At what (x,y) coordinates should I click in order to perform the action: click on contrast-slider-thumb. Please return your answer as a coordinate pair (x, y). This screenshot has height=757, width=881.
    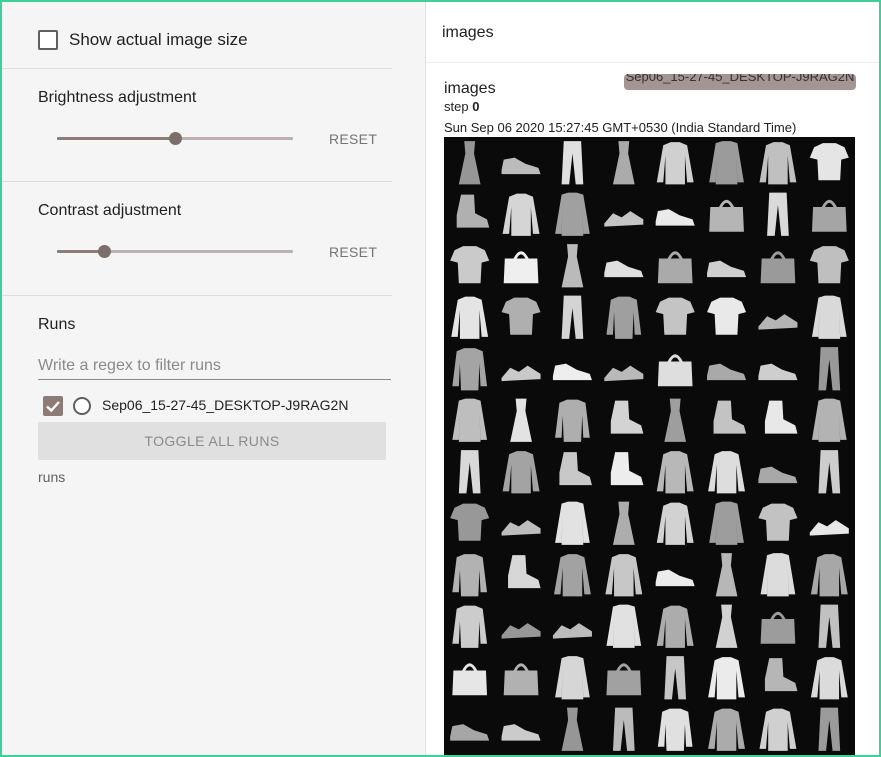
    Looking at the image, I should click on (104, 251).